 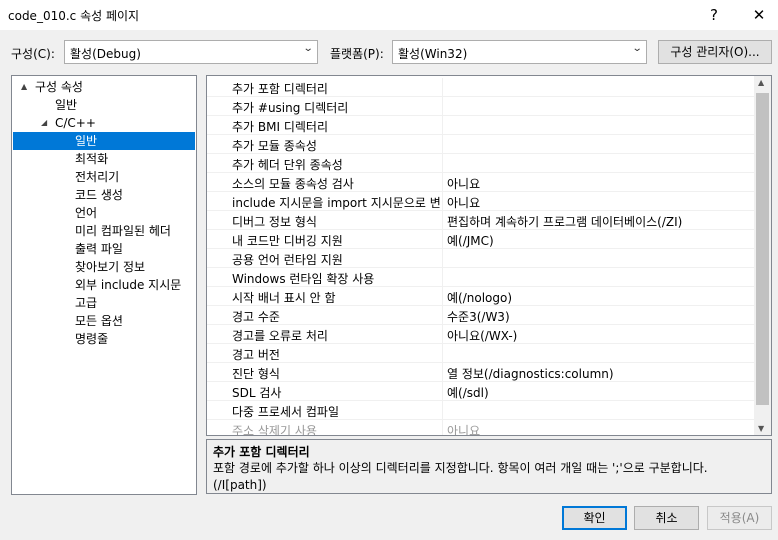 What do you see at coordinates (104, 213) in the screenshot?
I see `tree-item: 언어` at bounding box center [104, 213].